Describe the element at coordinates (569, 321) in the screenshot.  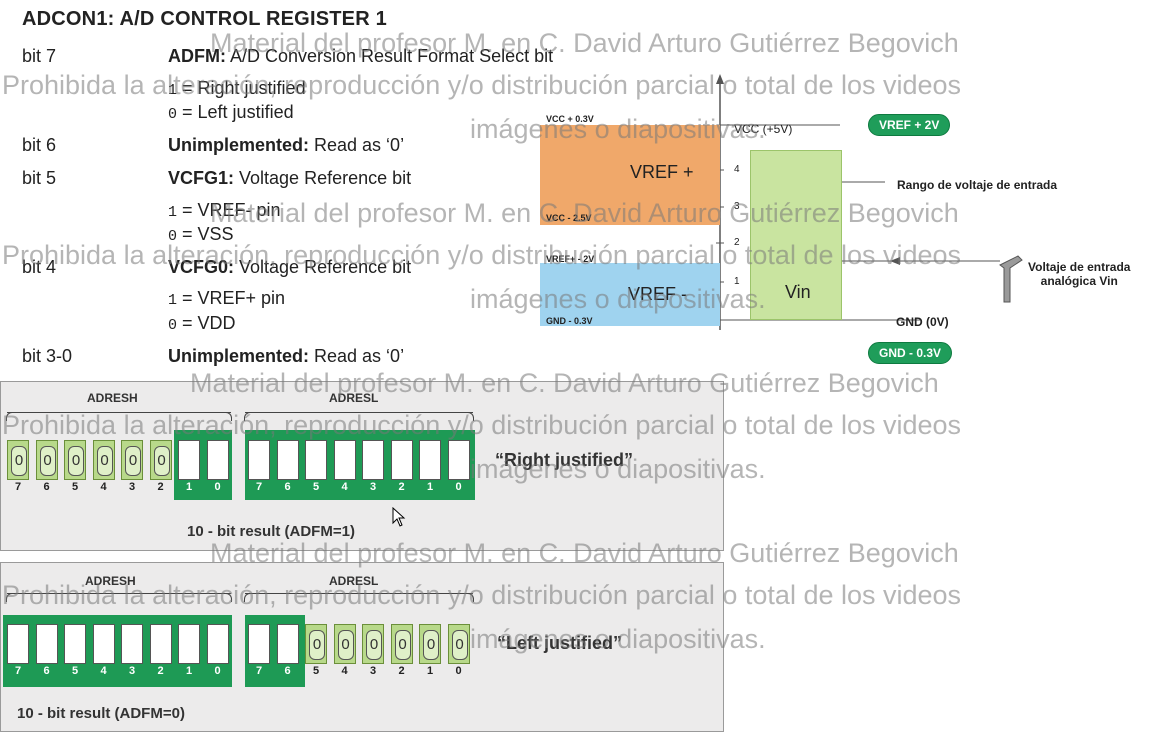
I see `gnd-minus-label: GND - 0.3V` at that location.